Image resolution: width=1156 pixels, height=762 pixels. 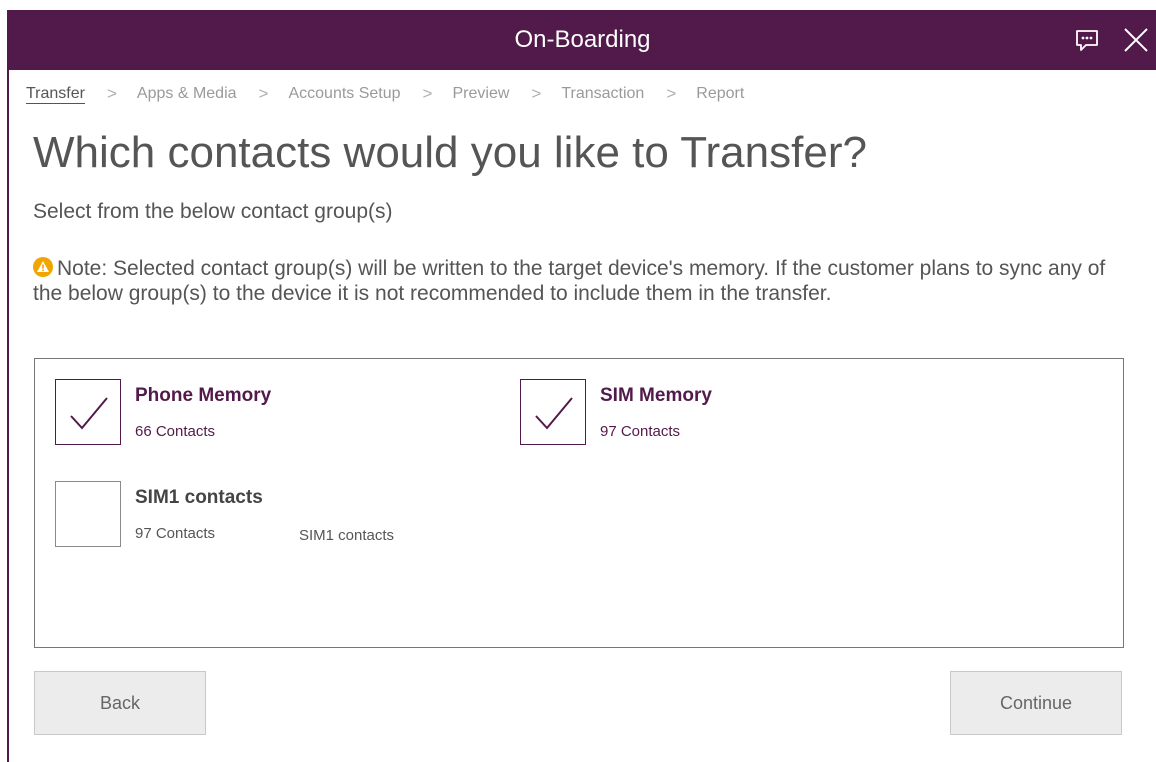 I want to click on warning-icon, so click(x=43, y=267).